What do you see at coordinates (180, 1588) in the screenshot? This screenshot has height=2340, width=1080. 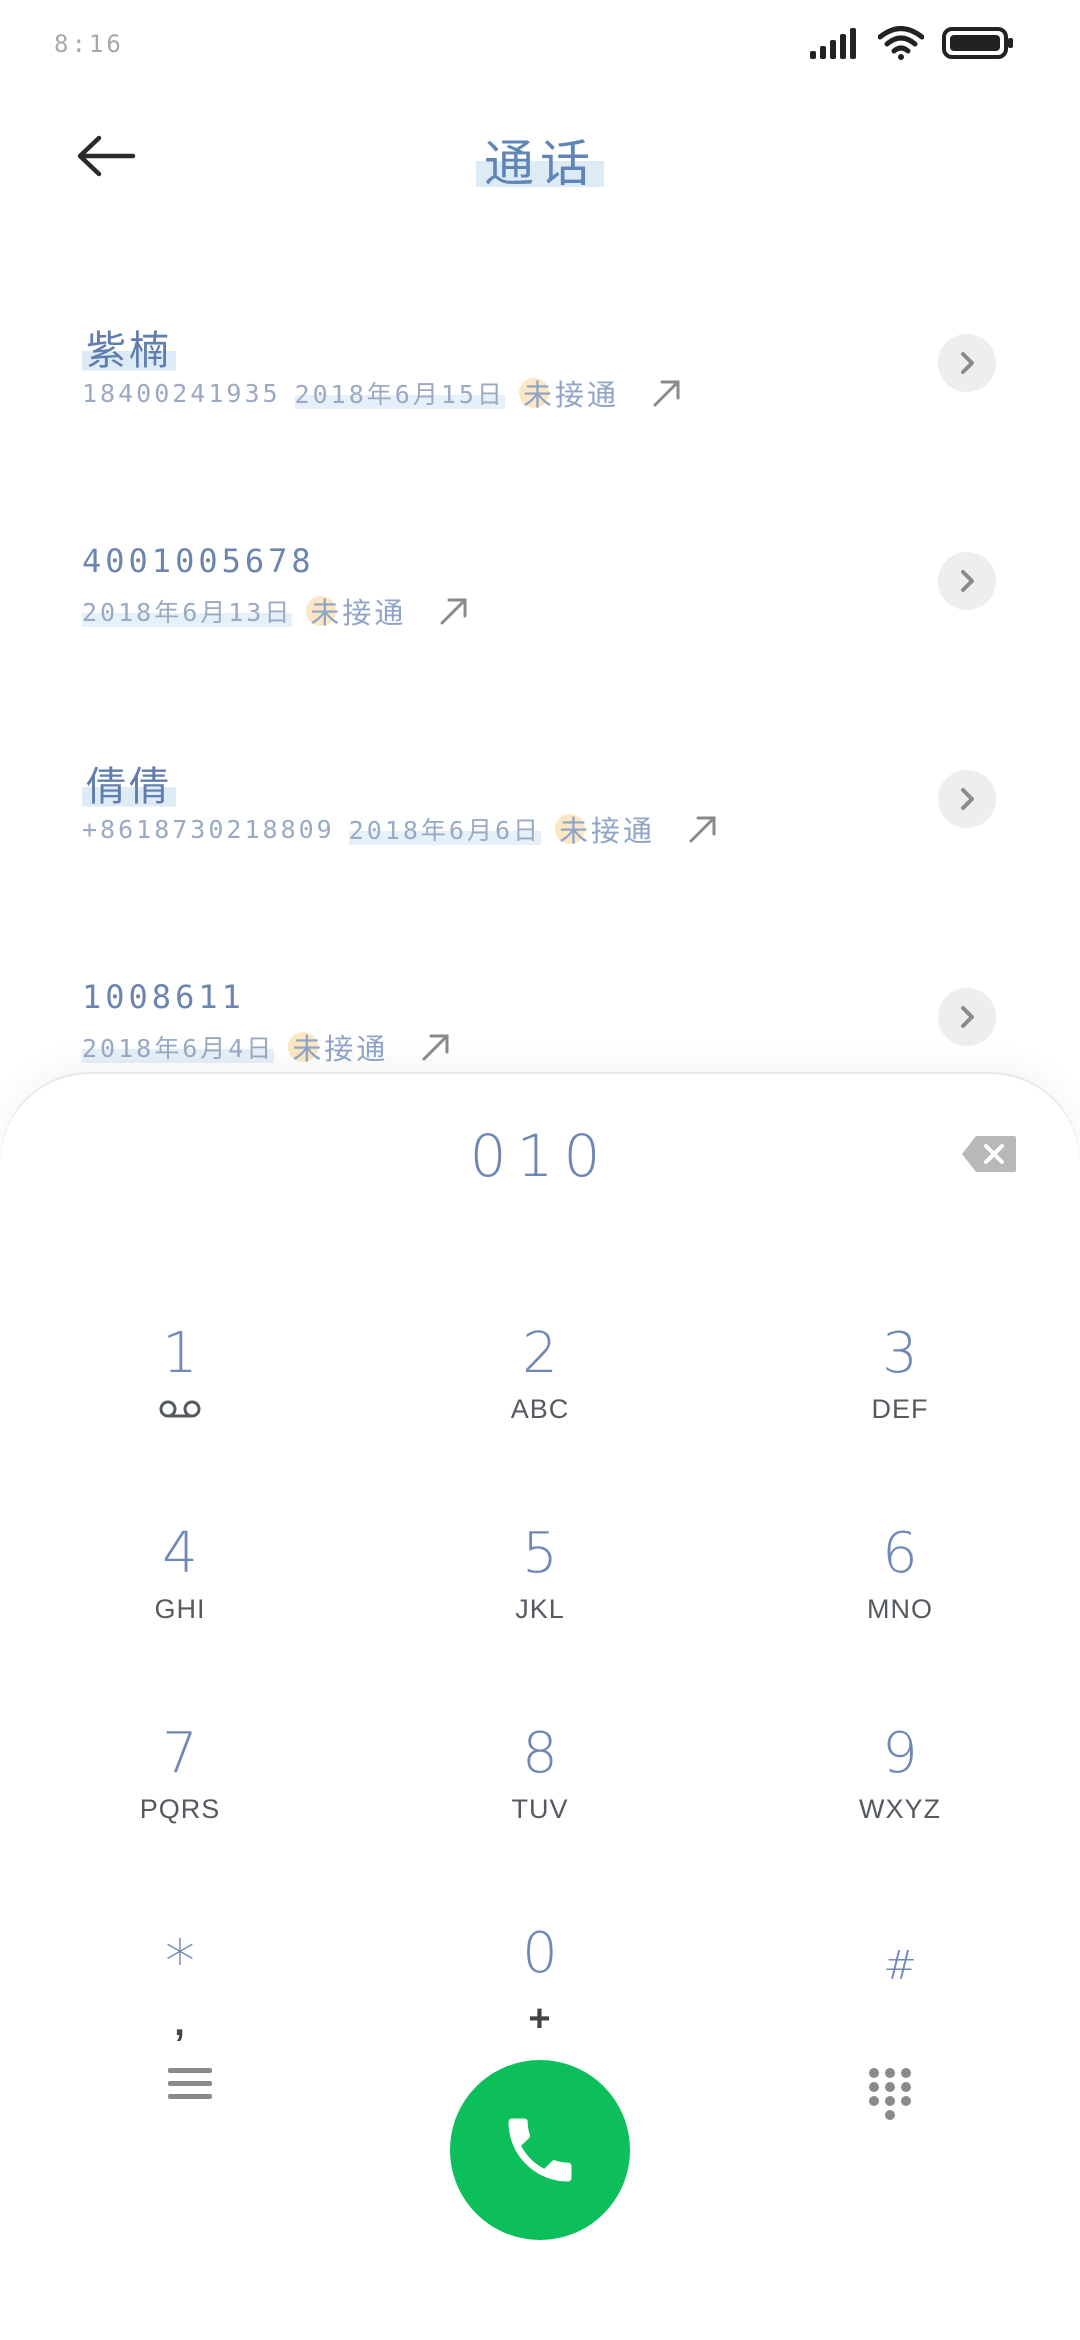 I see `key-4: 4 GHI` at bounding box center [180, 1588].